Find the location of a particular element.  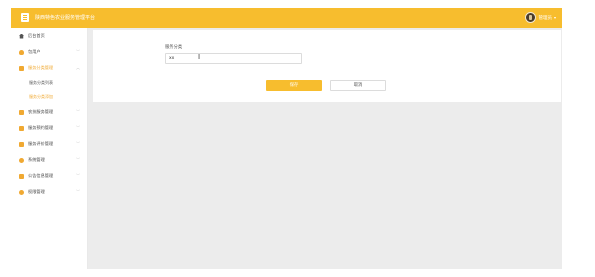

sidebar-item-users: 包用户 ﹀ is located at coordinates (49, 52).